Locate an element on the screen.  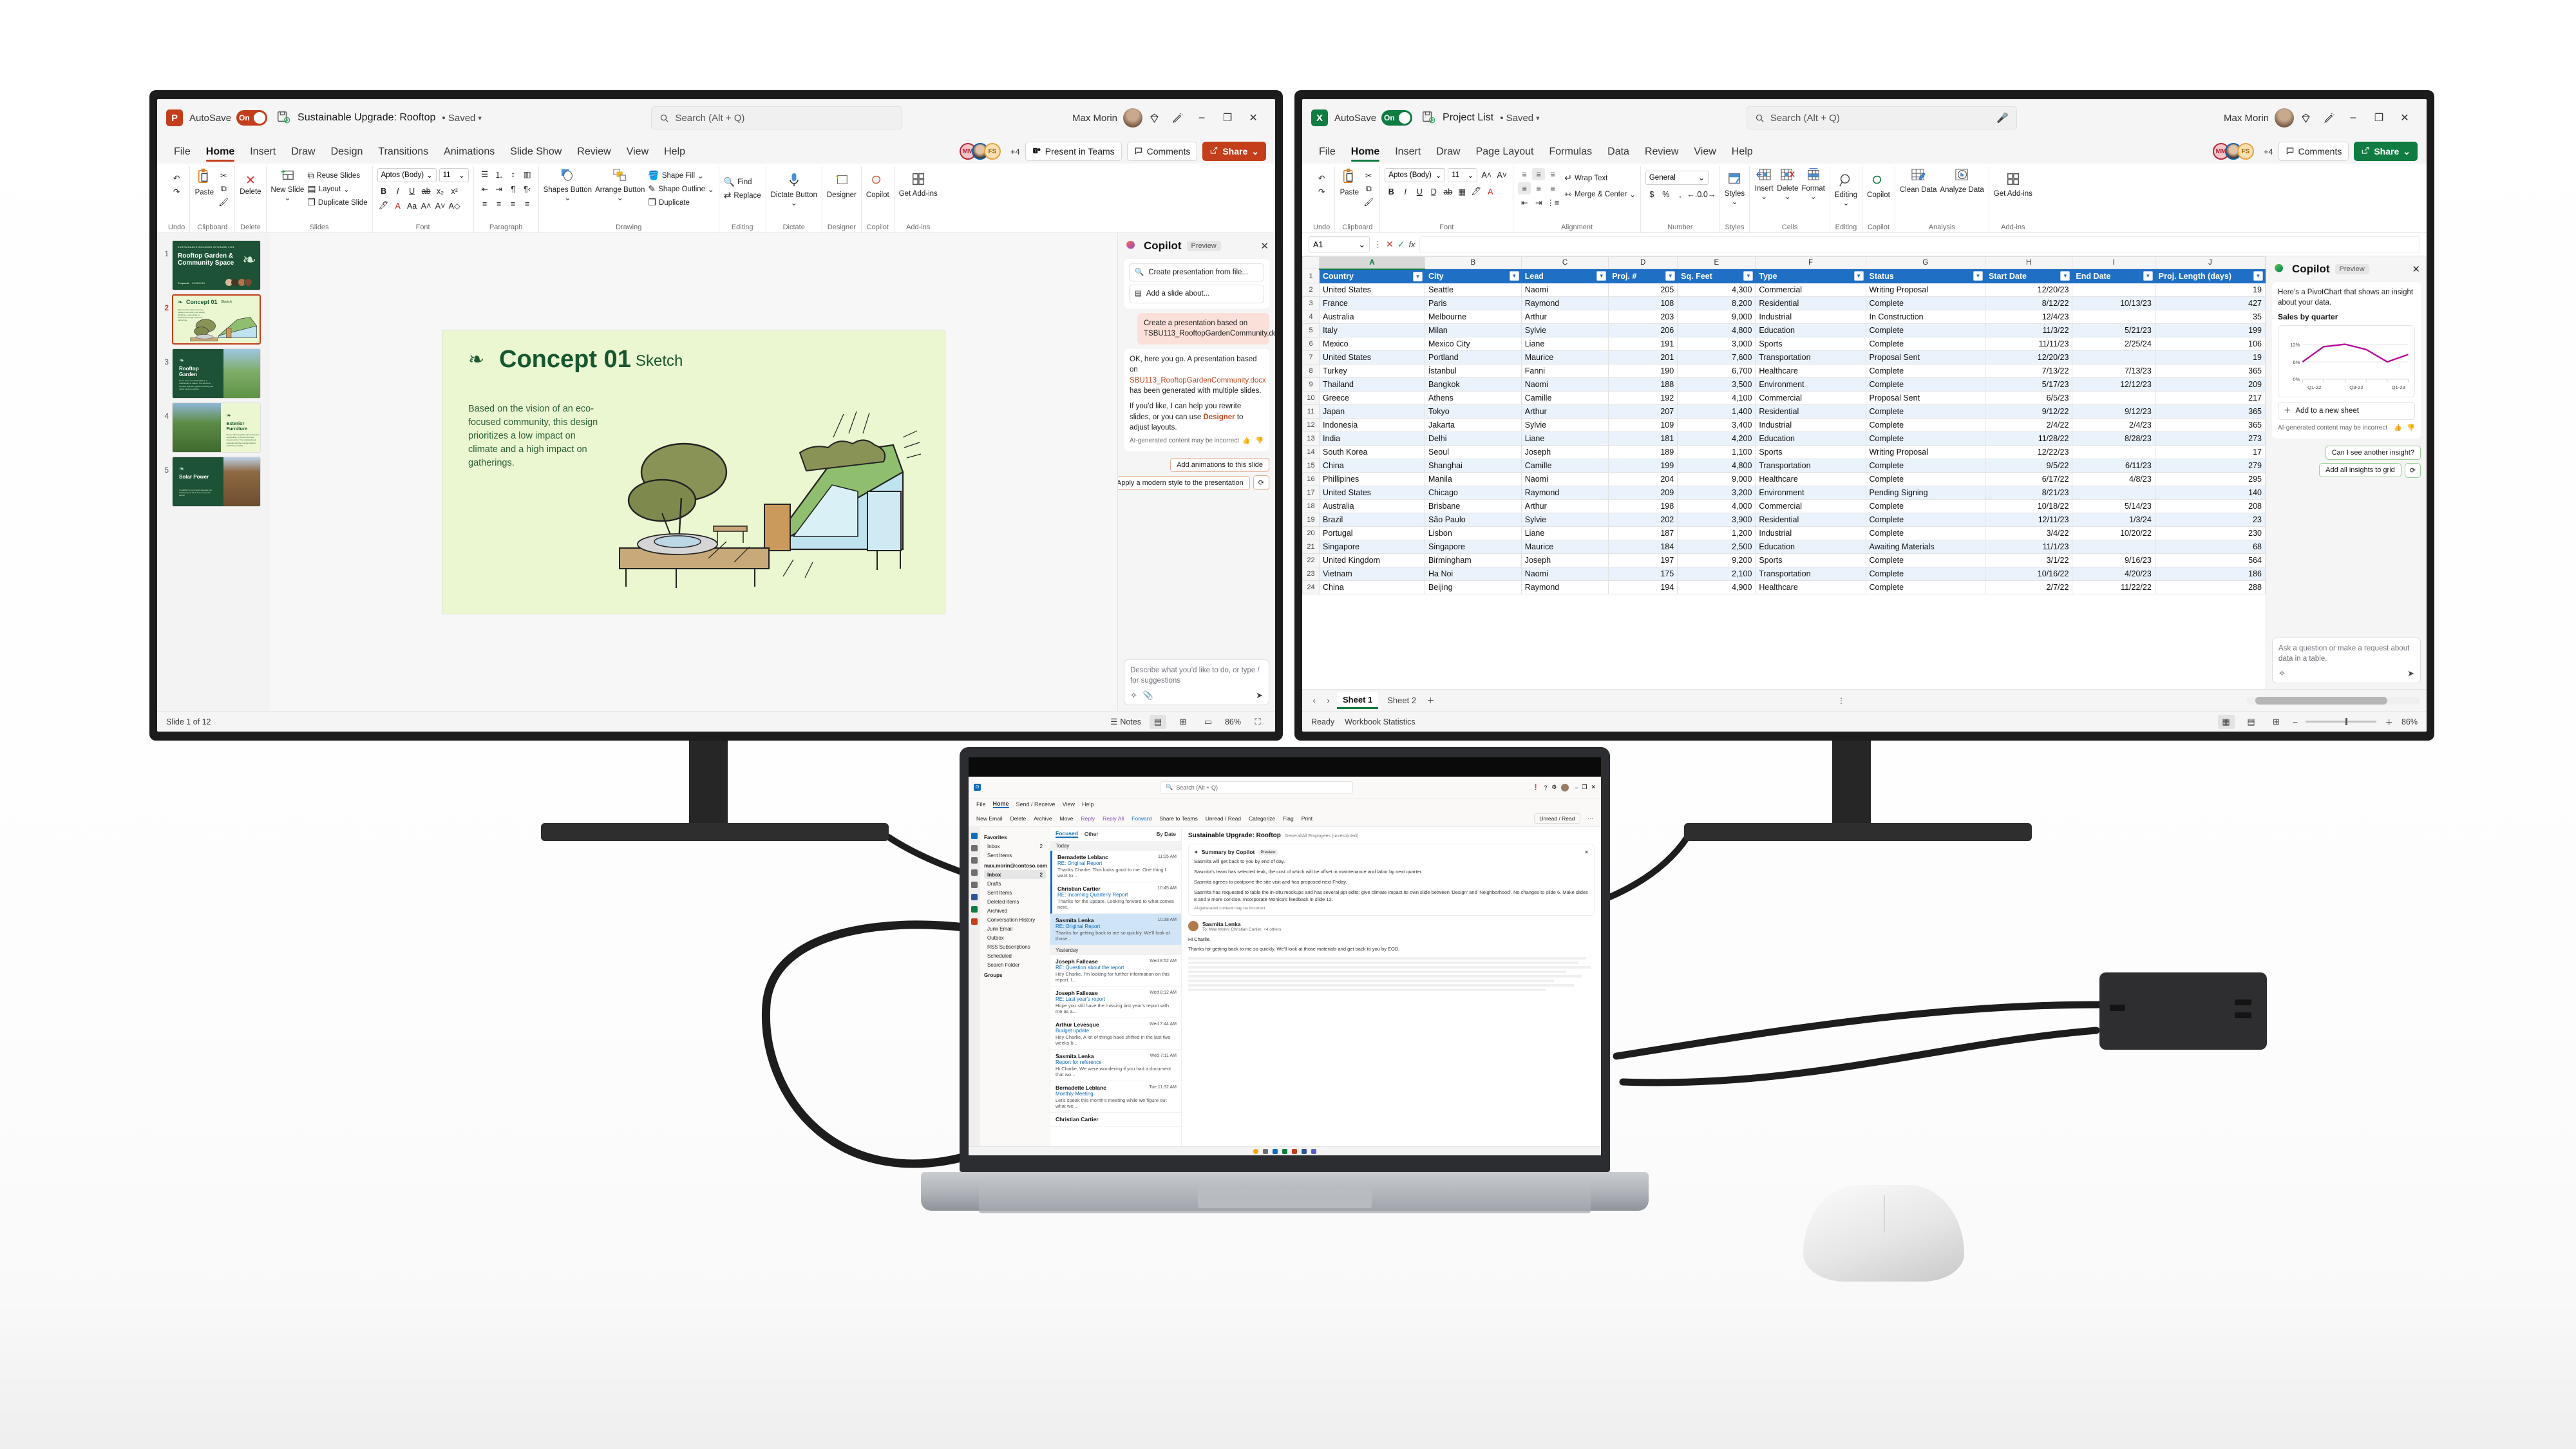
table-header-cell: Proj. Length (days) ▼ is located at coordinates (2210, 276).